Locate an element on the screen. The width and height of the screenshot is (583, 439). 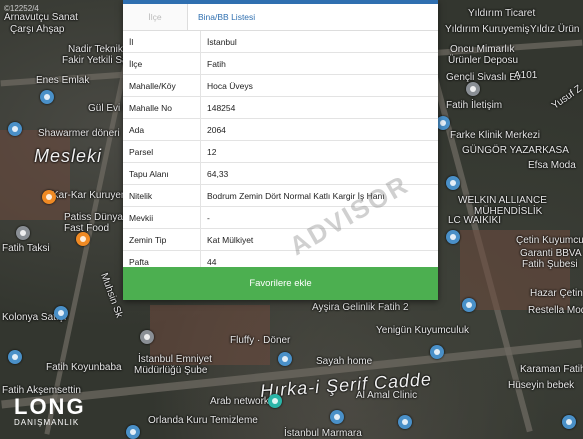
info-value: 12 is located at coordinates (319, 151).